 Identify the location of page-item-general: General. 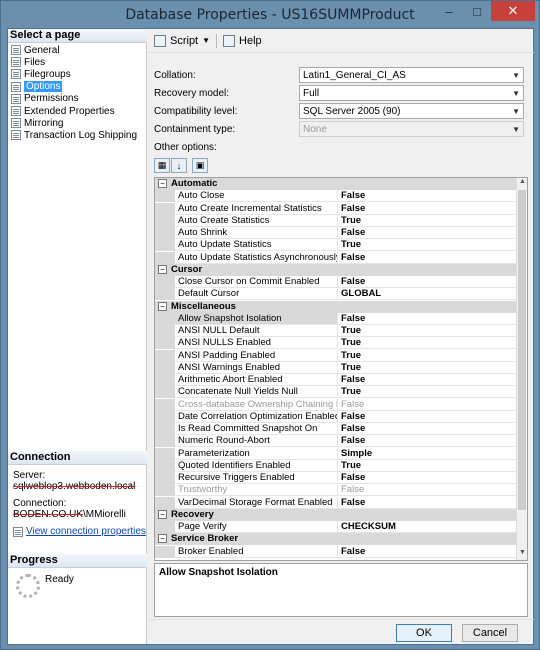
(35, 50).